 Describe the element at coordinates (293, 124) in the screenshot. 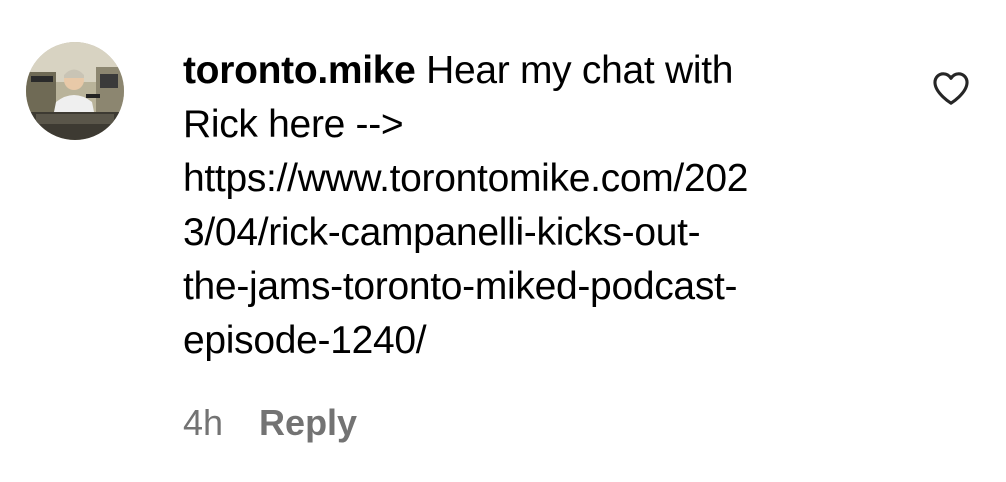

I see `comment-text-segment: Rick here -->` at that location.